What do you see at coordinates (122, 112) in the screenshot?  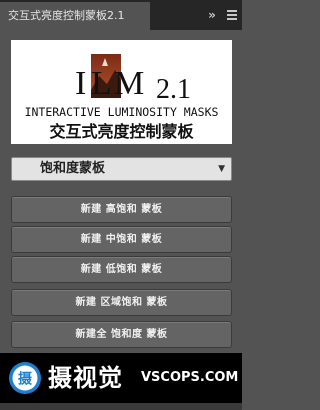 I see `logo-subtitle-en: INTERACTIVE LUMINOSITY MASKS` at bounding box center [122, 112].